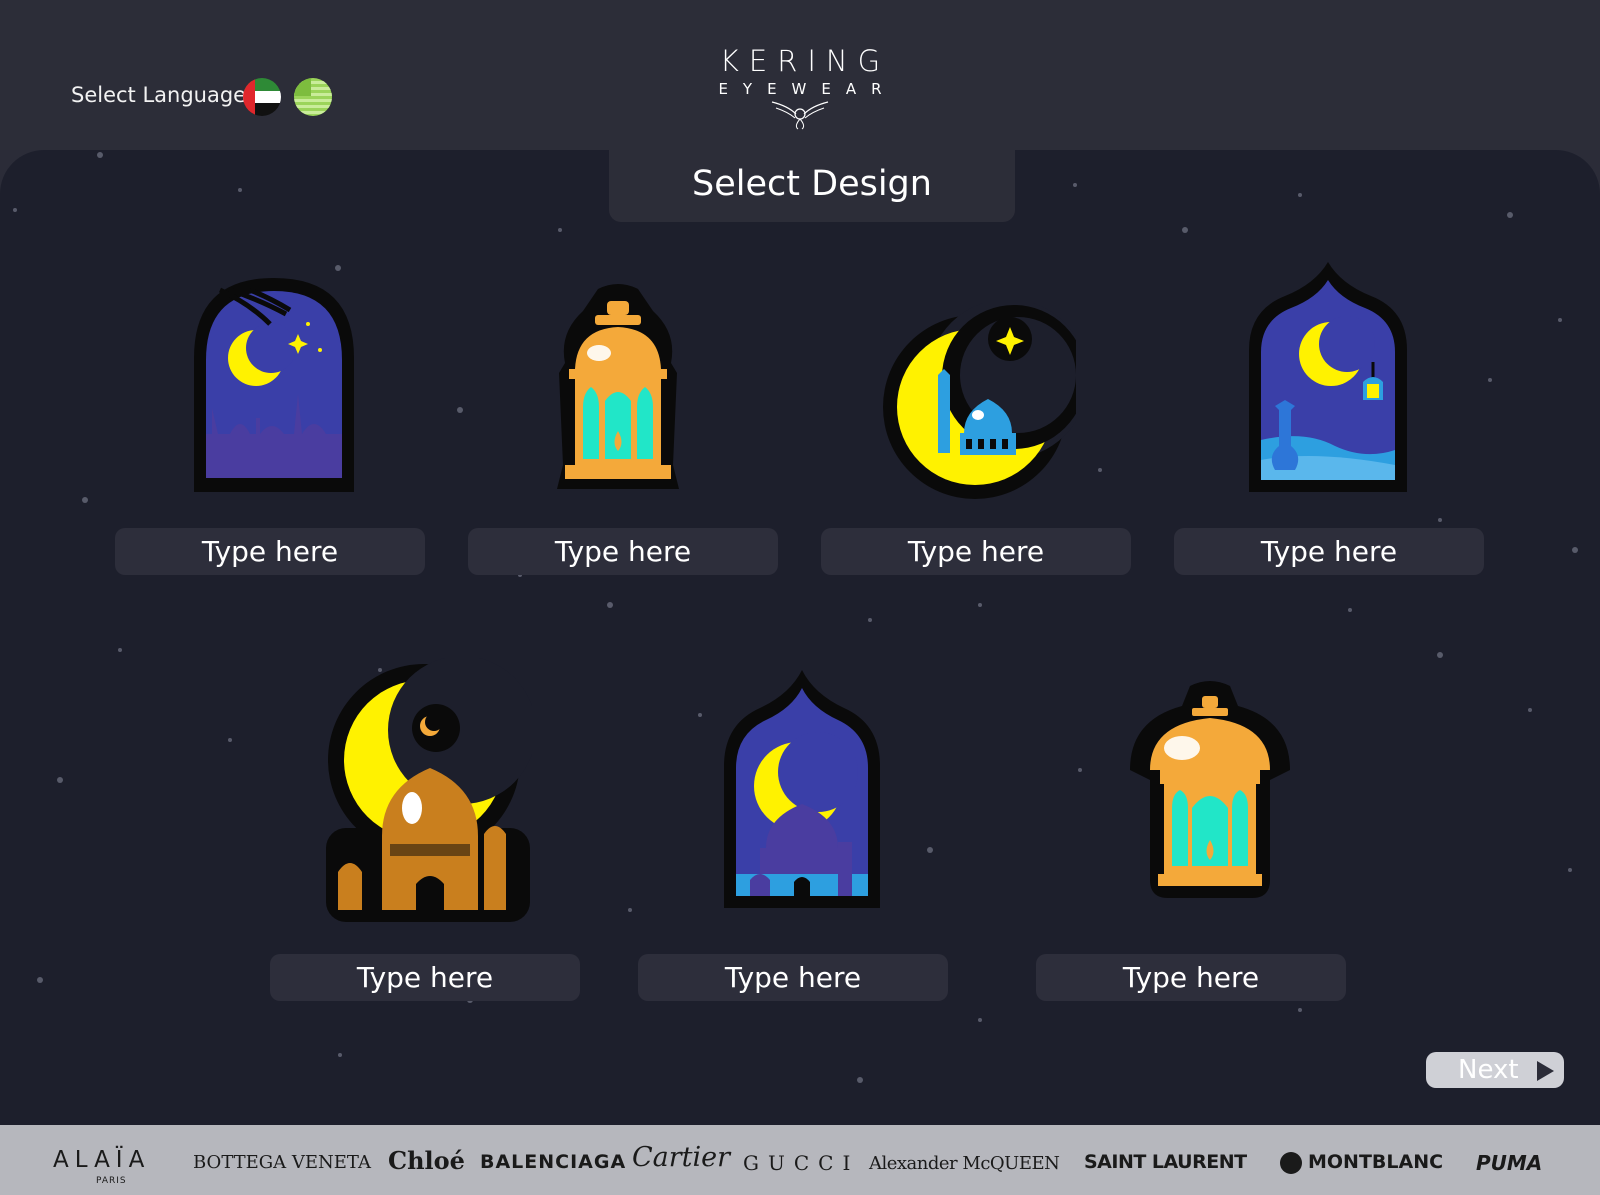 The image size is (1600, 1195). Describe the element at coordinates (618, 386) in the screenshot. I see `lantern-icon` at that location.